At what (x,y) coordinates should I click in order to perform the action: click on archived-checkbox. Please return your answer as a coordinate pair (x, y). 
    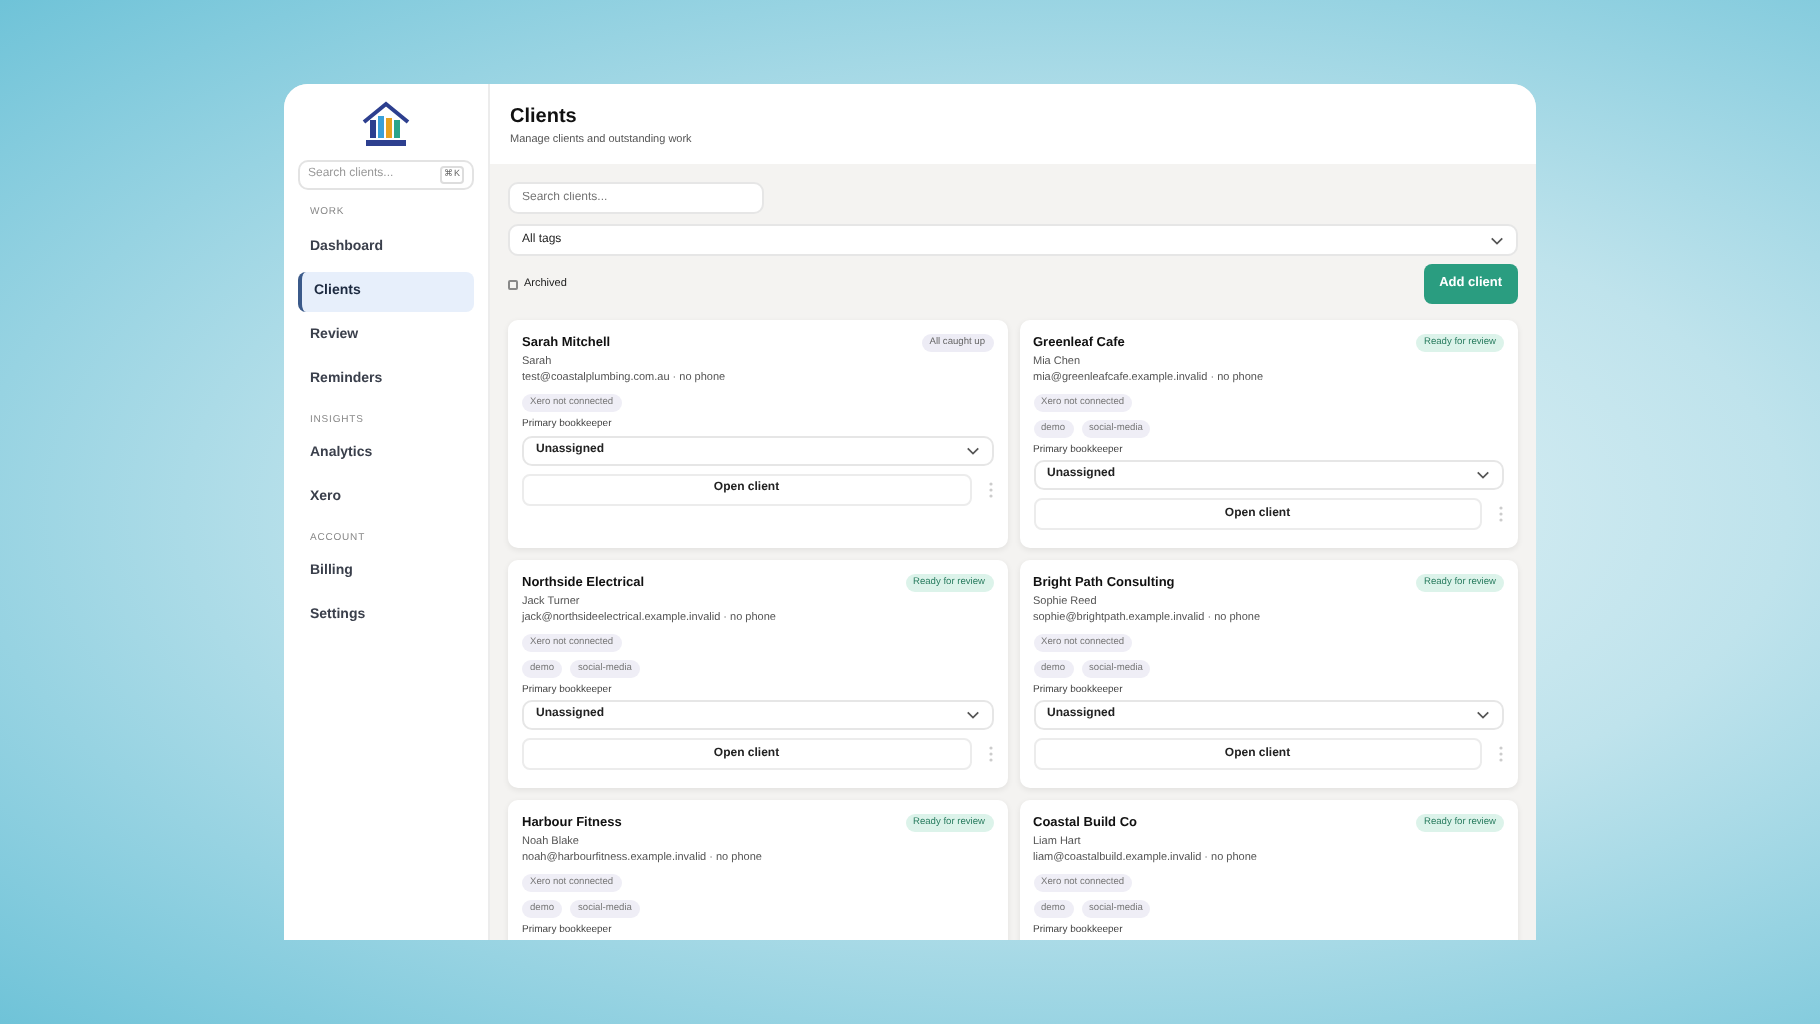
    Looking at the image, I should click on (513, 284).